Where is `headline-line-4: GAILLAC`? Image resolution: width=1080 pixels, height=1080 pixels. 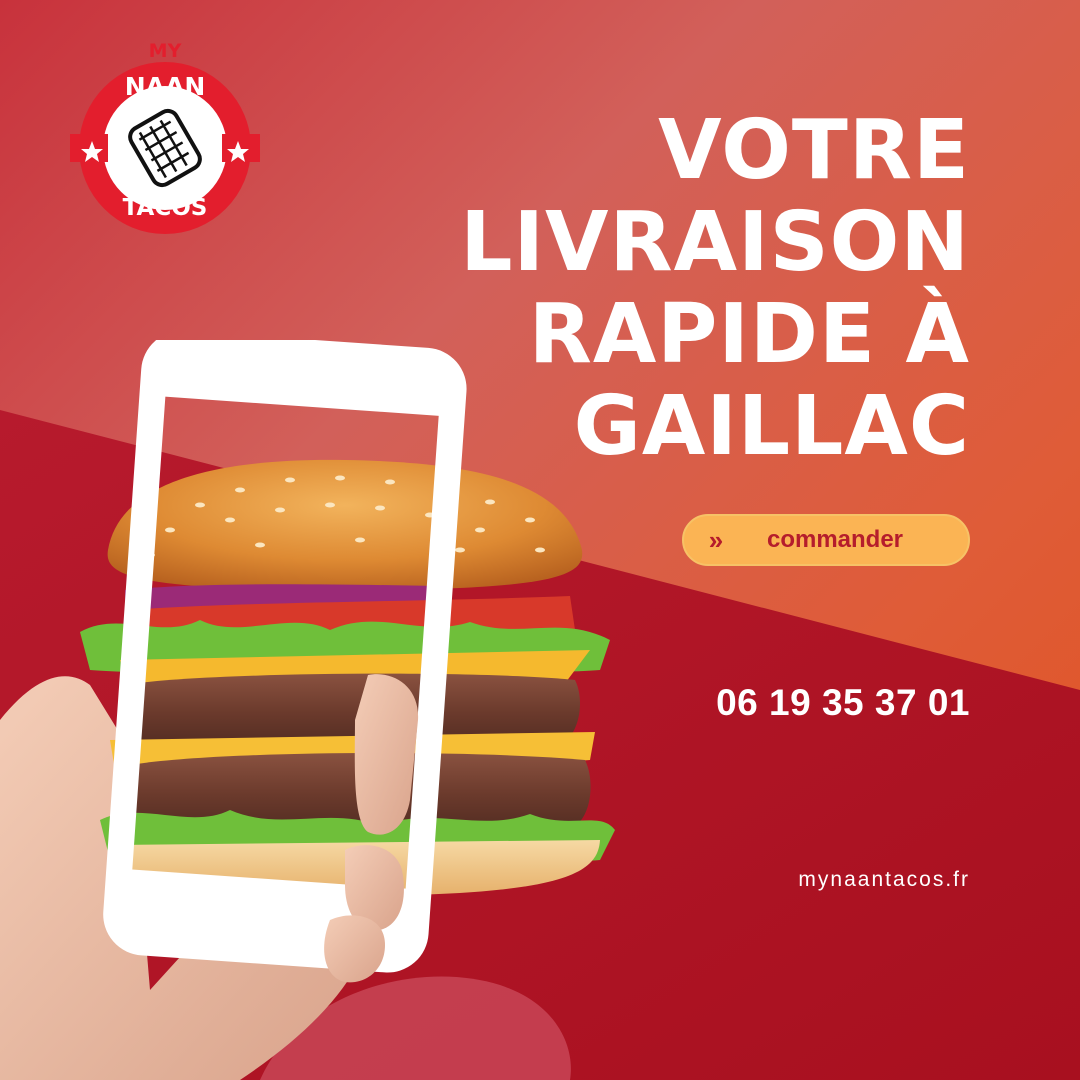 headline-line-4: GAILLAC is located at coordinates (771, 426).